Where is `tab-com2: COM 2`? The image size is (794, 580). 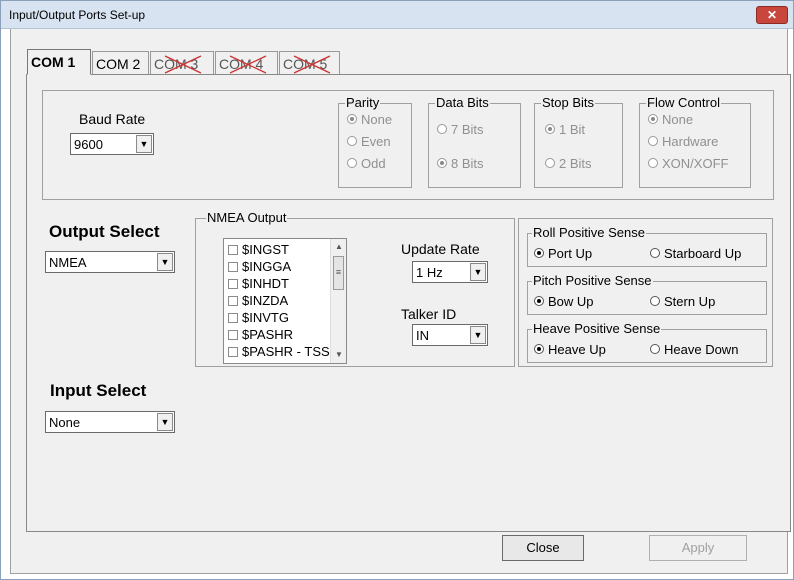 tab-com2: COM 2 is located at coordinates (120, 62).